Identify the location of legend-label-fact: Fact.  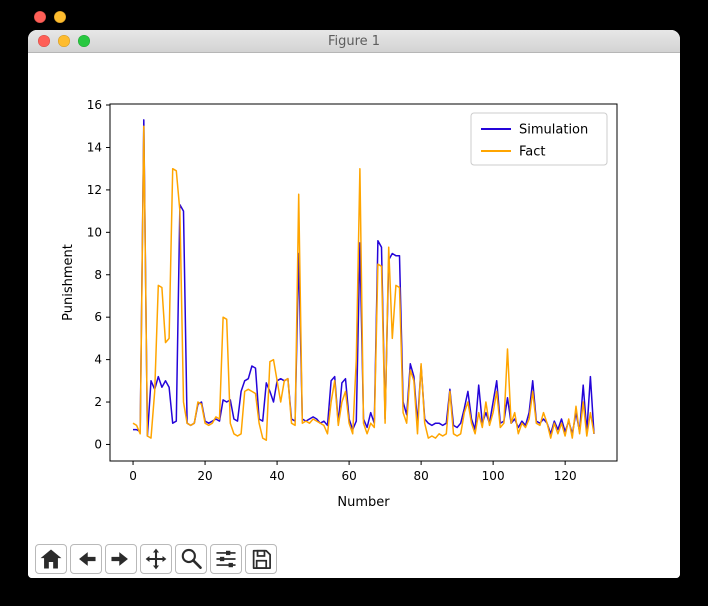
(532, 152).